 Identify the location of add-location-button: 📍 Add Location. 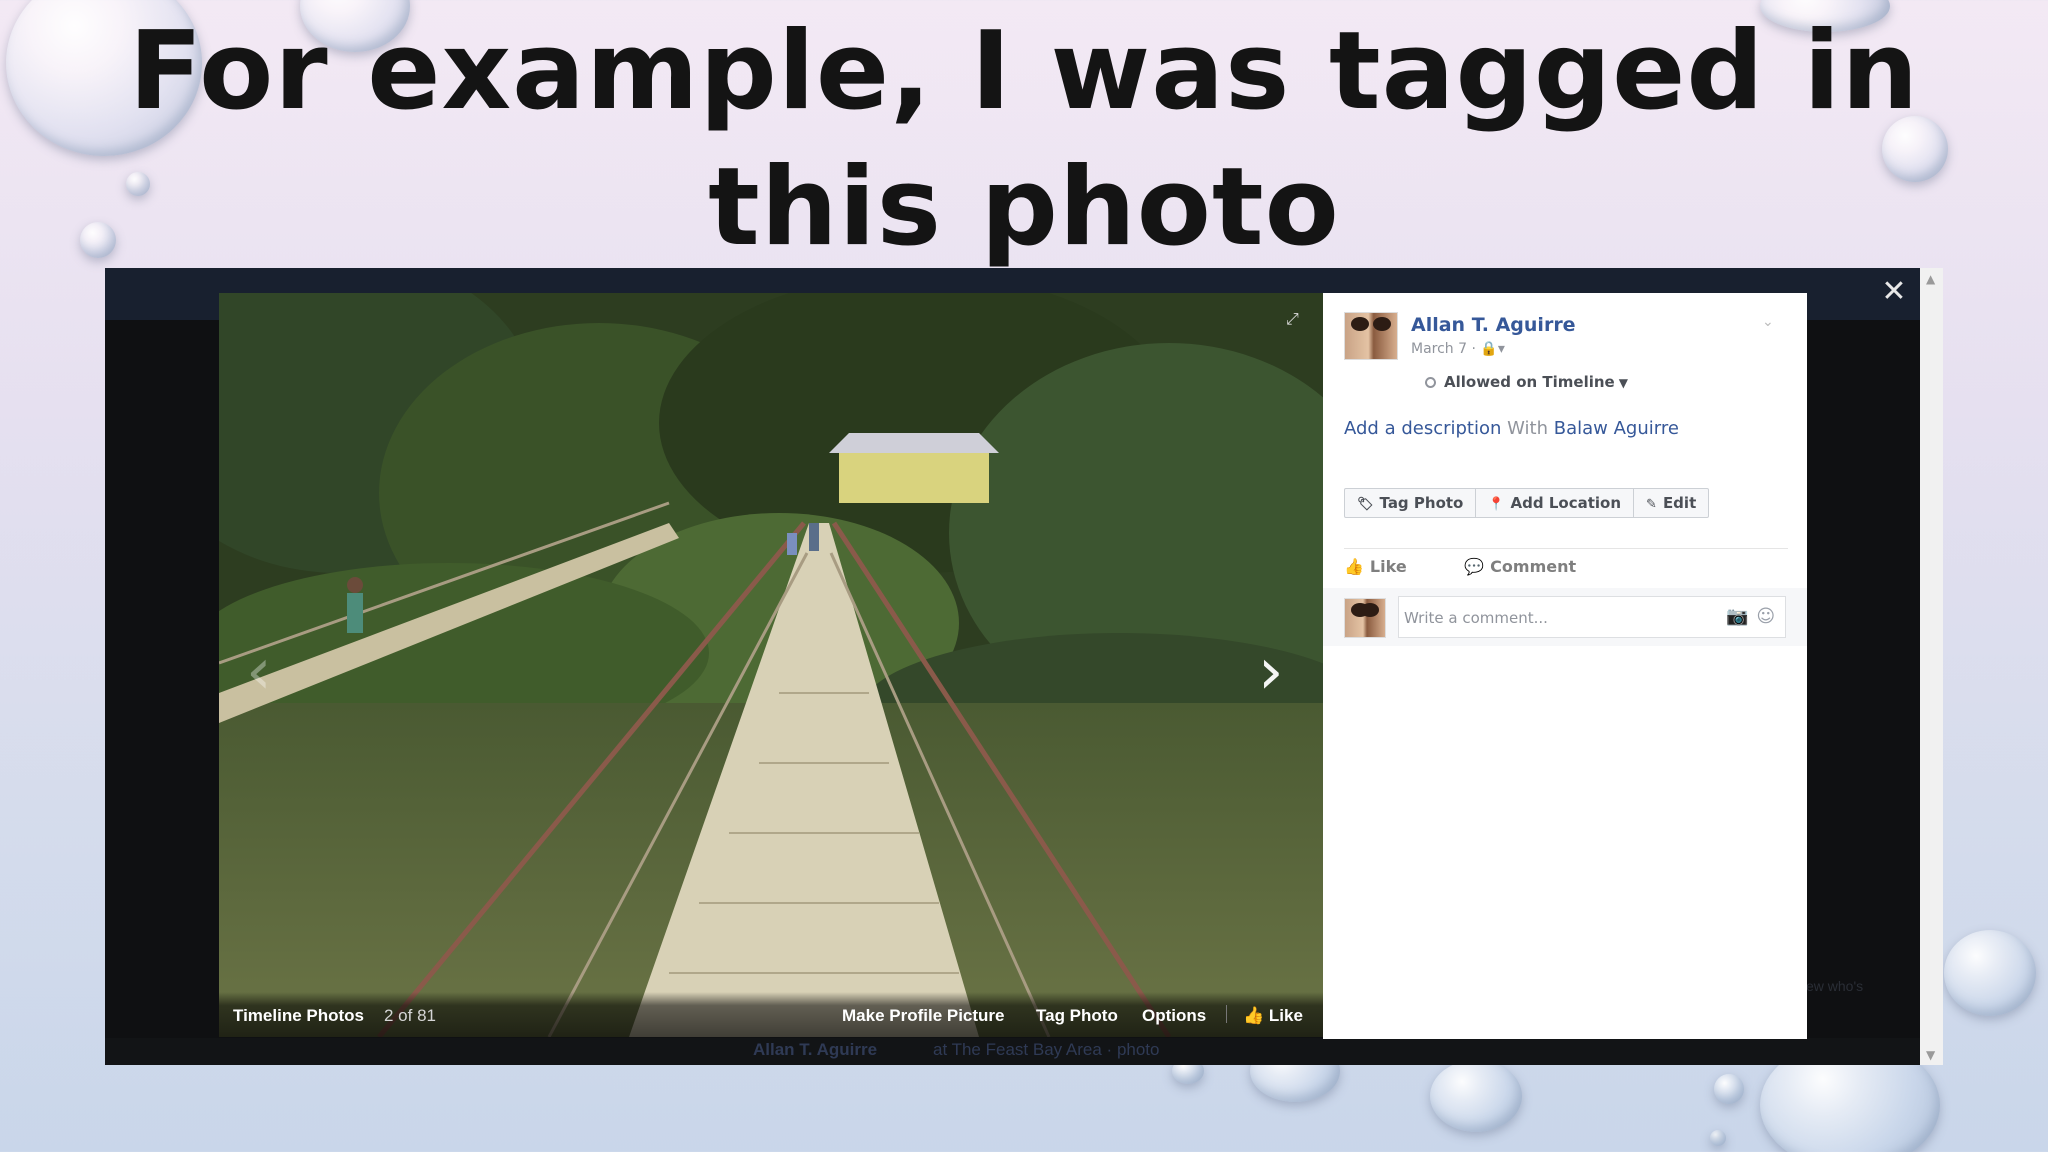
(1555, 503).